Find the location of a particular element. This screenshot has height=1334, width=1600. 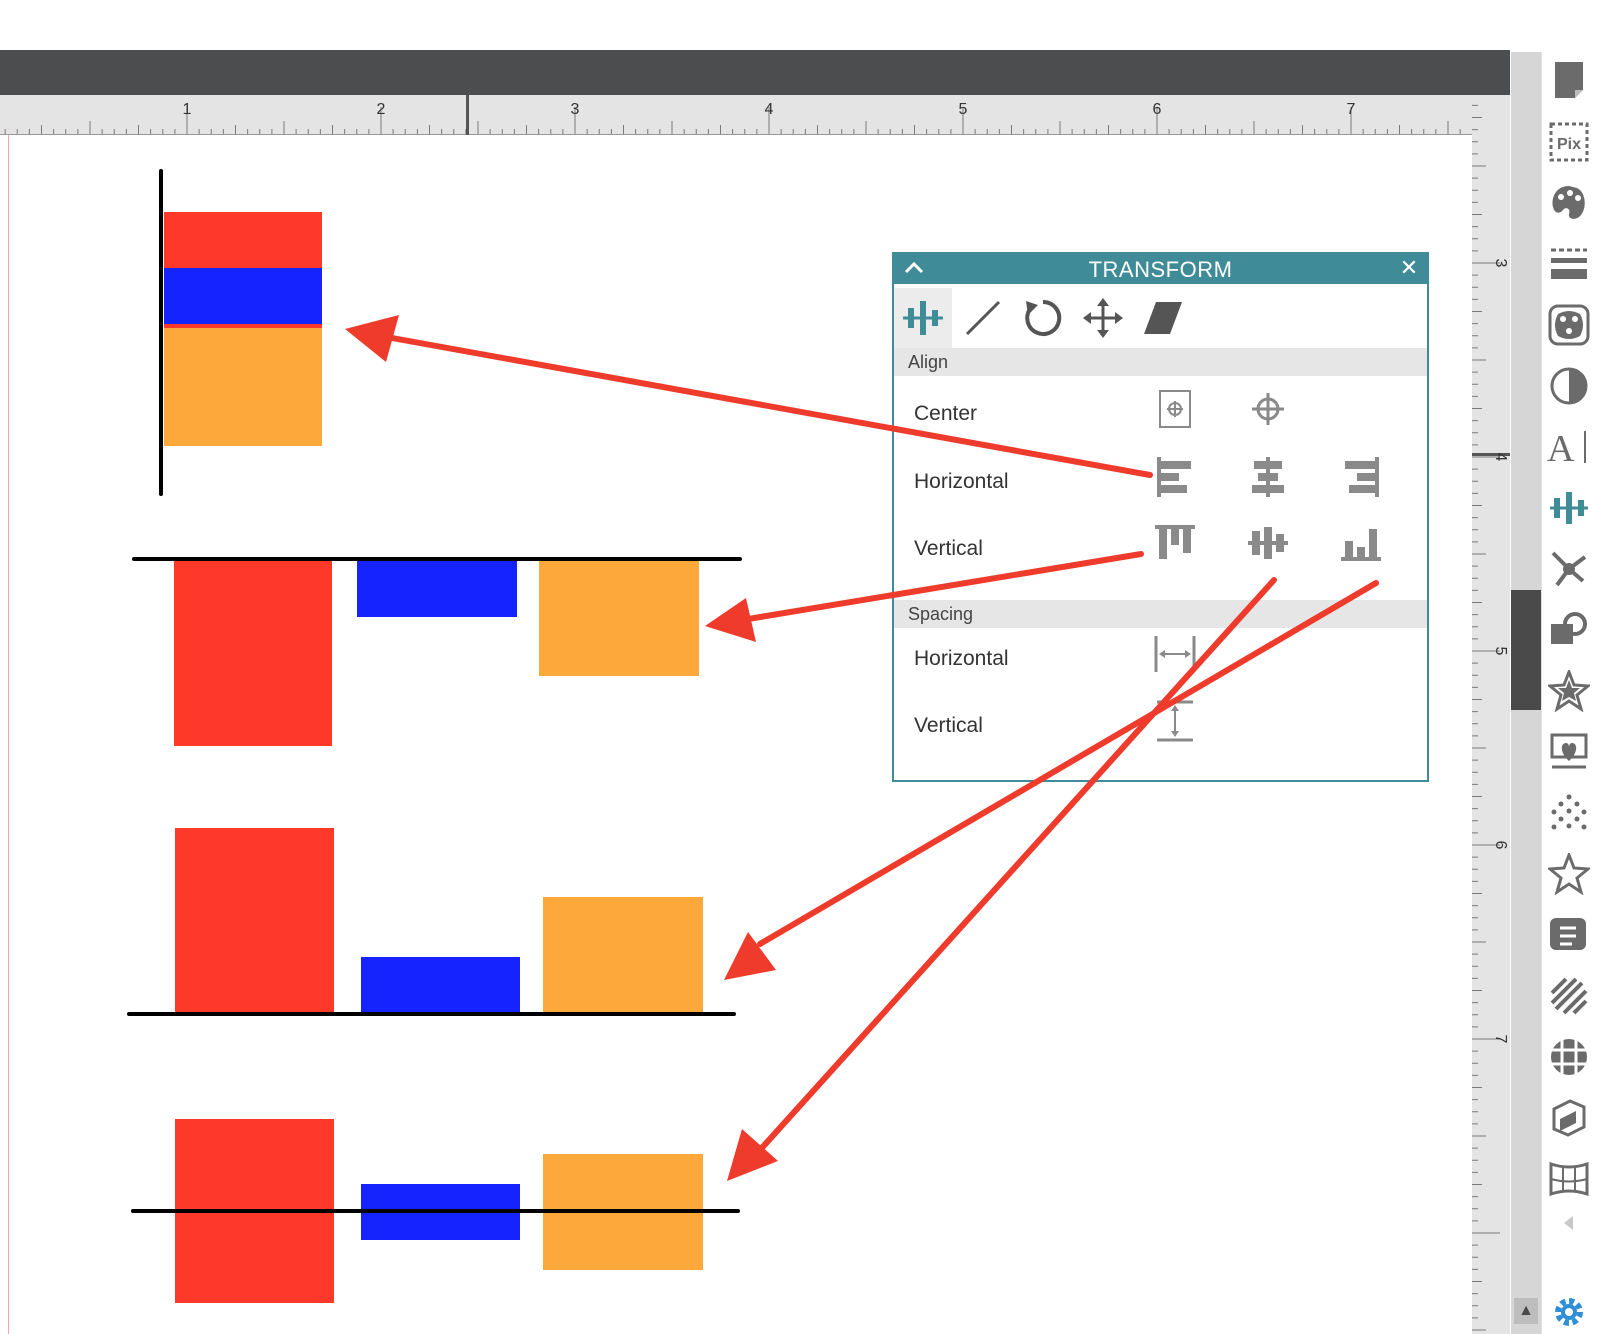

ruler-number: 1 is located at coordinates (187, 109).